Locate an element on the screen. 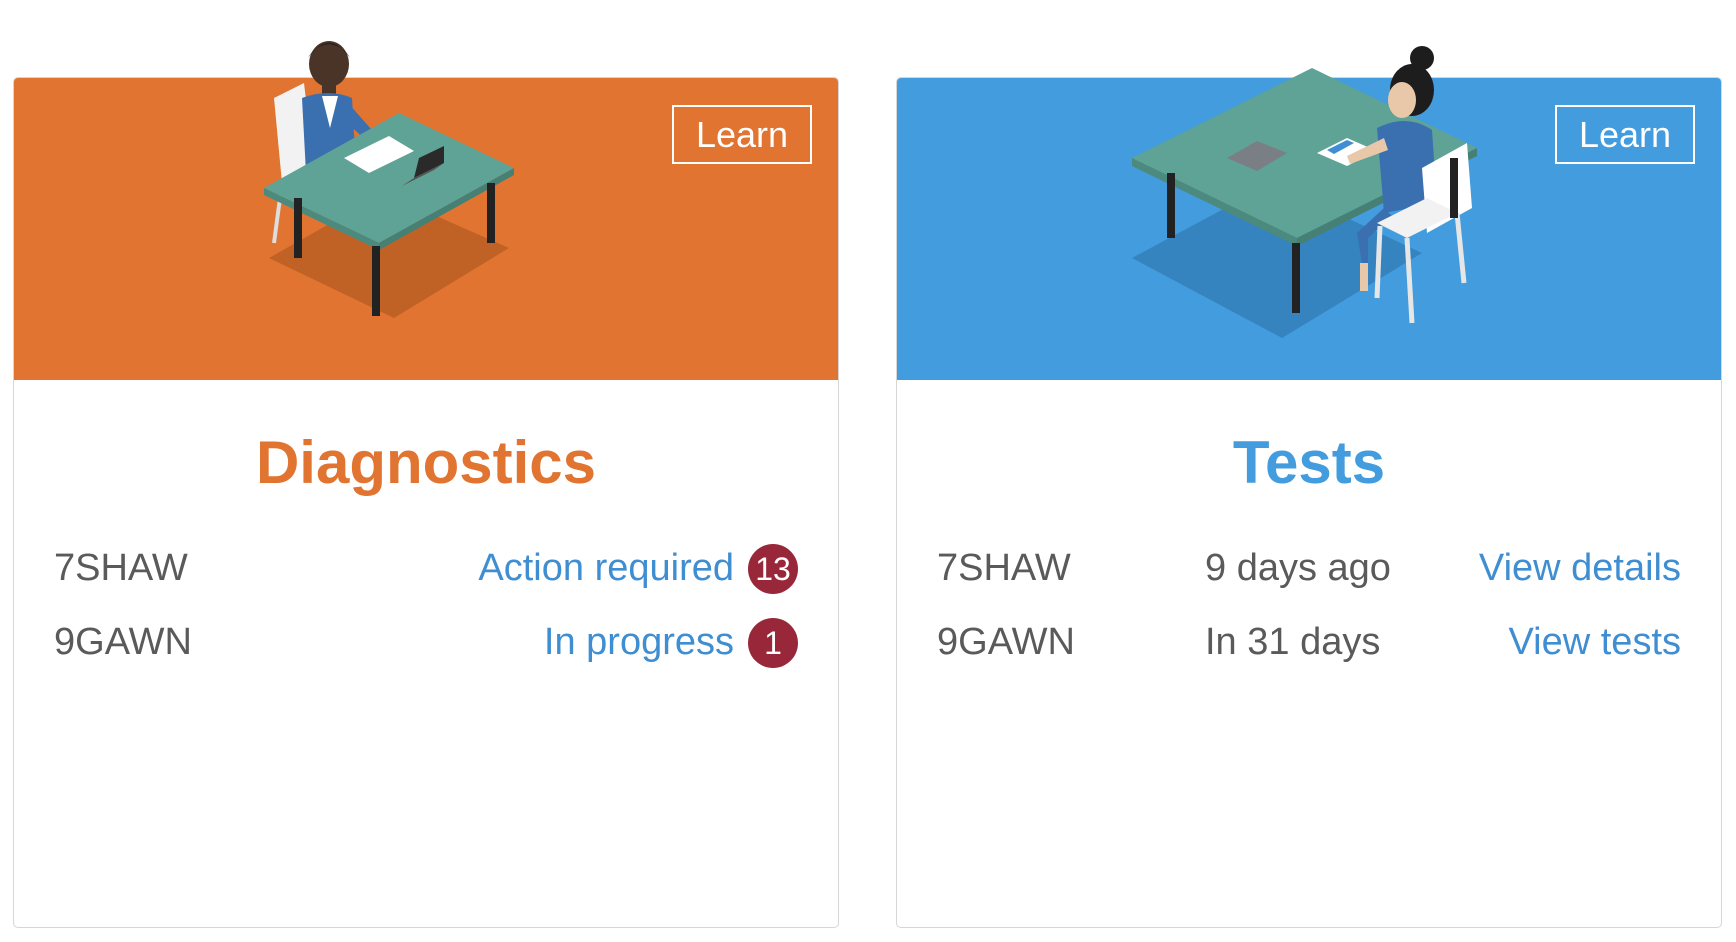 This screenshot has width=1736, height=942. view-tests-link: View tests is located at coordinates (1595, 642).